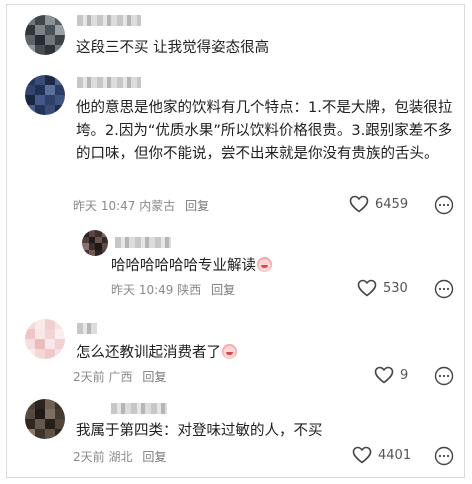  What do you see at coordinates (382, 288) in the screenshot?
I see `like-button: 530` at bounding box center [382, 288].